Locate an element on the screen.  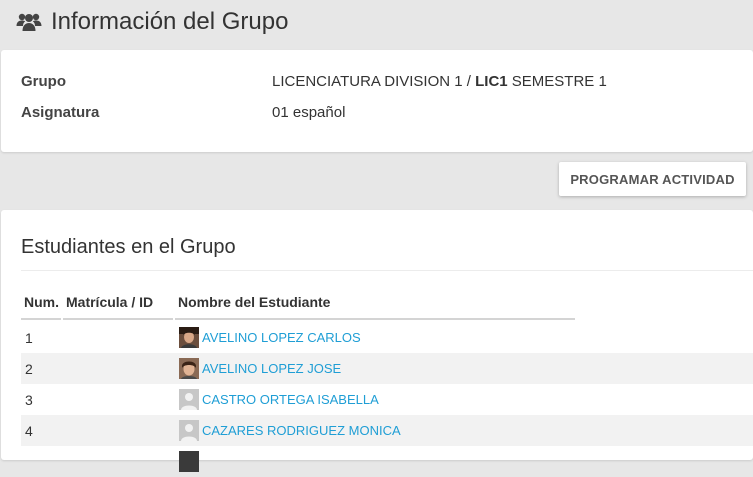
student-name-link: AVELINO LOPEZ JOSE is located at coordinates (271, 368).